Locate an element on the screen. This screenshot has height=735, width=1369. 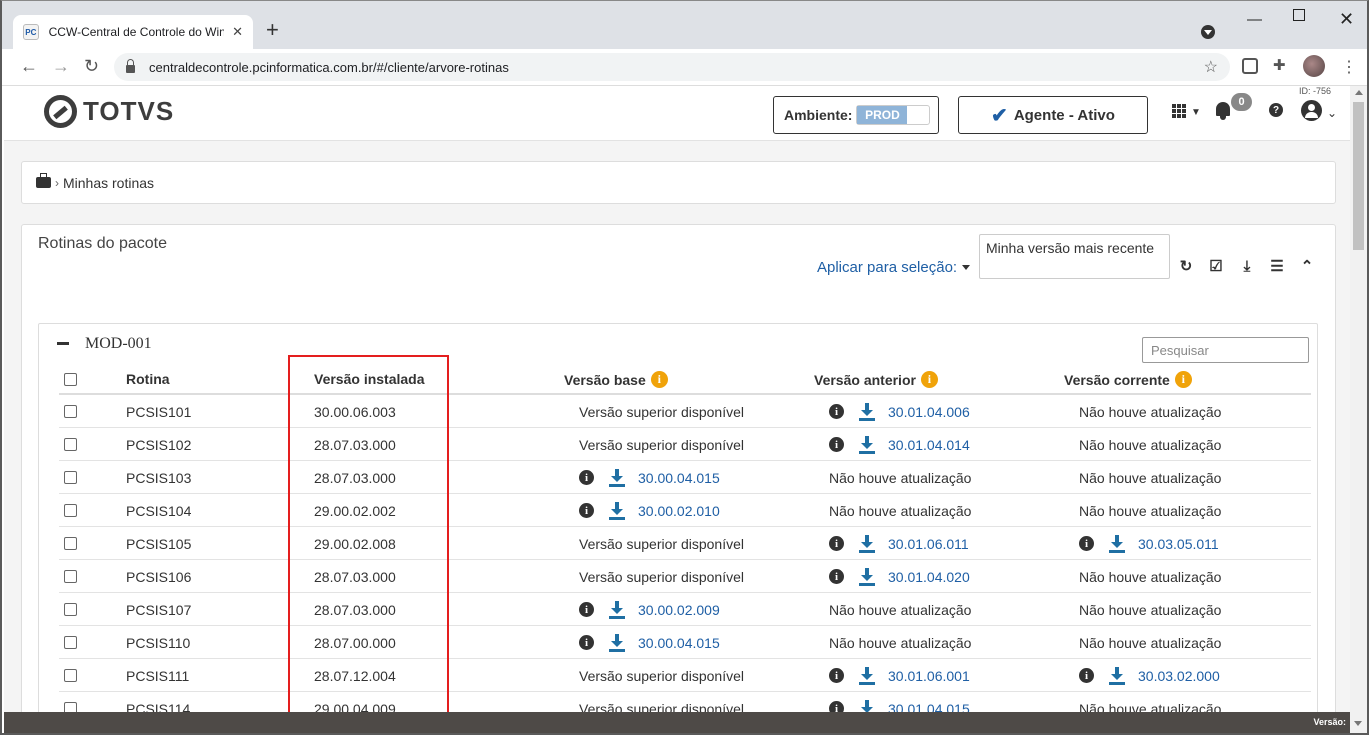
vertical-scrollbar is located at coordinates (1358, 399).